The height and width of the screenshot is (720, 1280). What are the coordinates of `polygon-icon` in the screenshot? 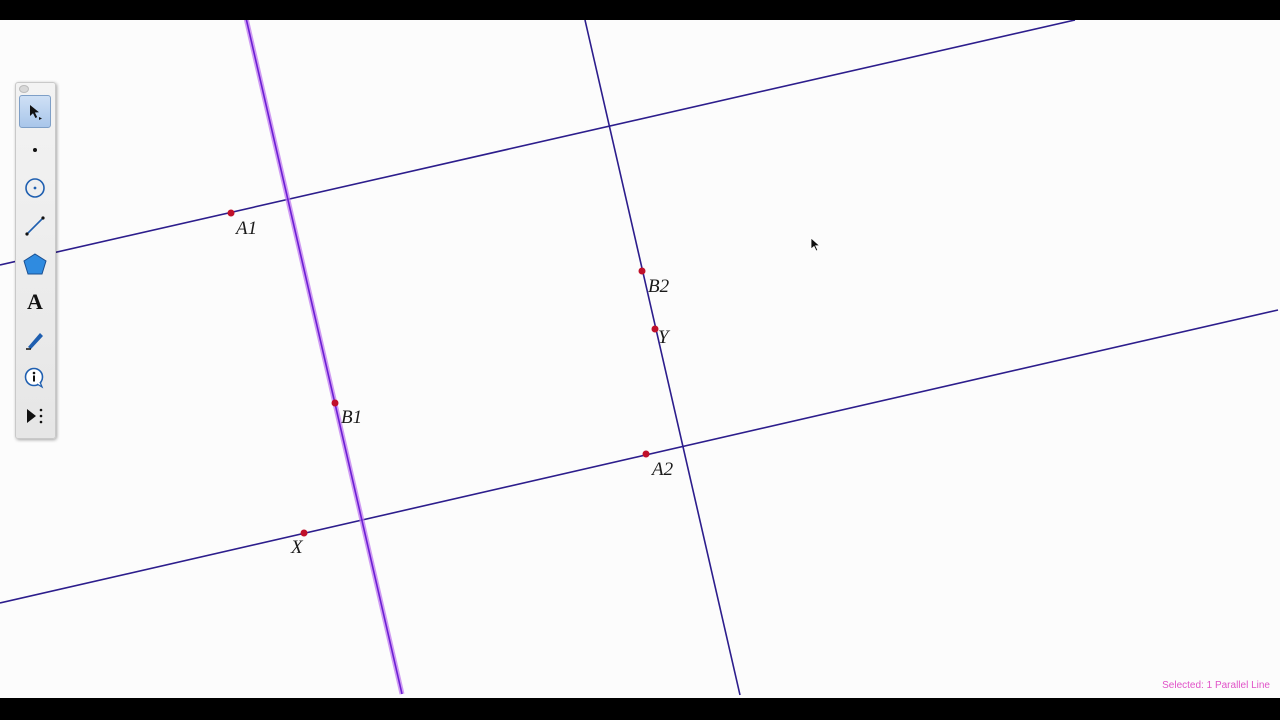 It's located at (35, 263).